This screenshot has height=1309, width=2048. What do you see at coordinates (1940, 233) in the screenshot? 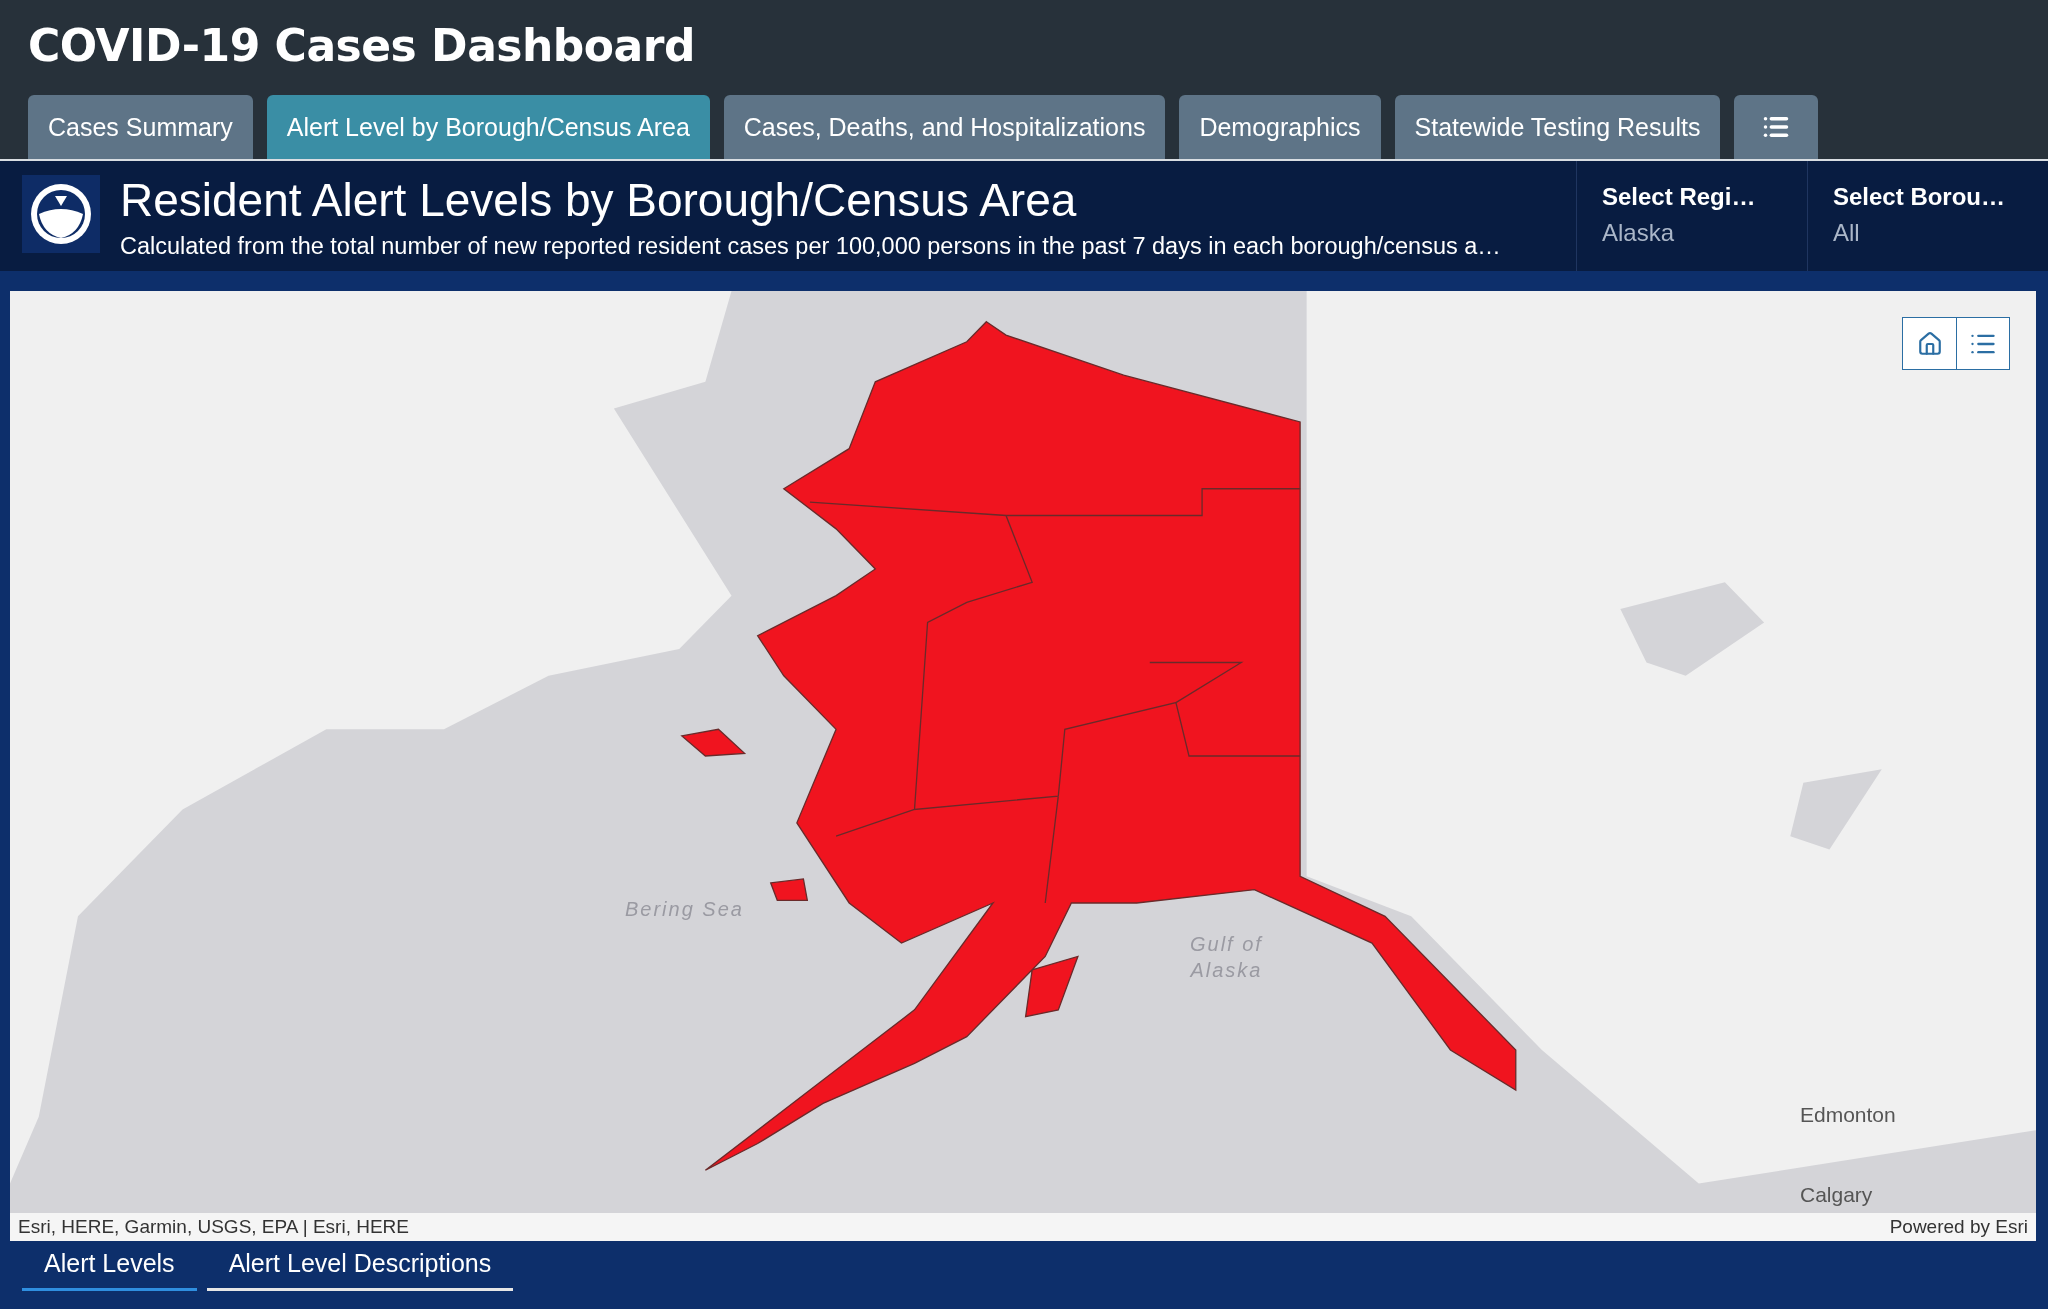
I see `selector-value: All` at bounding box center [1940, 233].